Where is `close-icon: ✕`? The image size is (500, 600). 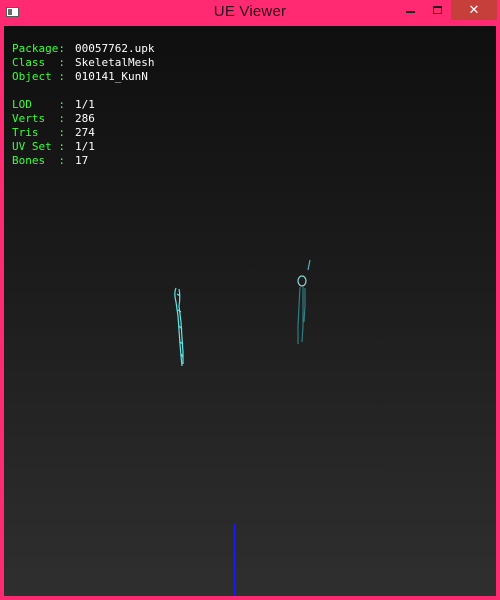
close-icon: ✕ is located at coordinates (474, 10).